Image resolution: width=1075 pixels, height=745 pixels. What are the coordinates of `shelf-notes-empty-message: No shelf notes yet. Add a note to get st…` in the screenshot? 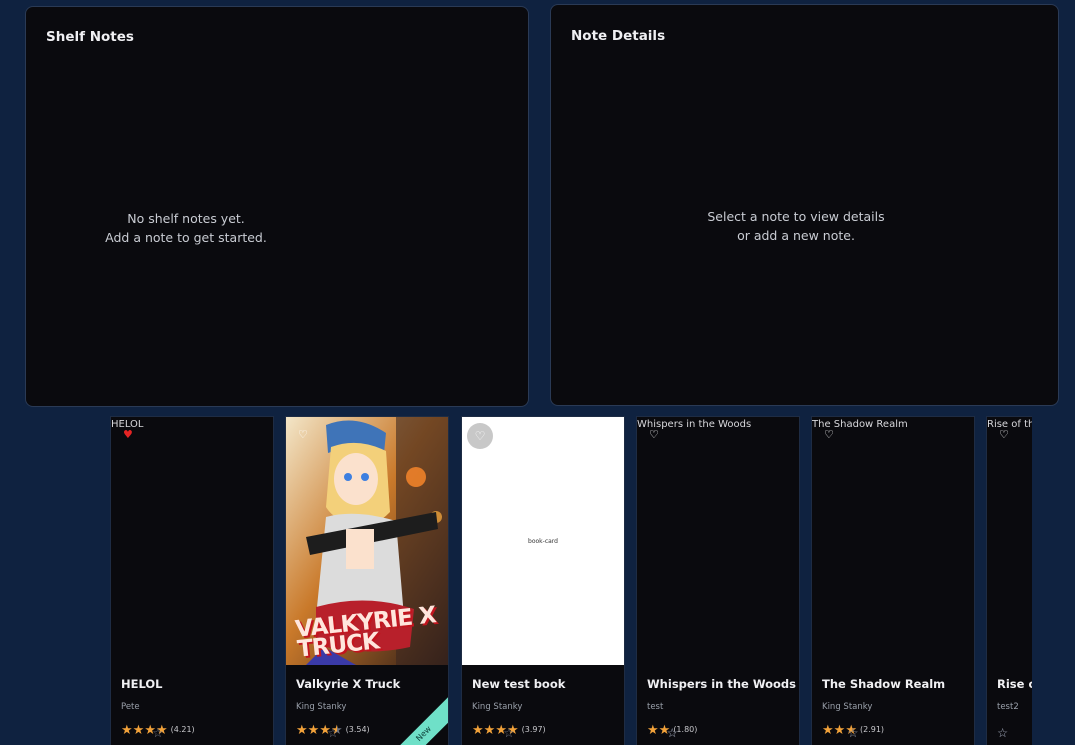 It's located at (186, 228).